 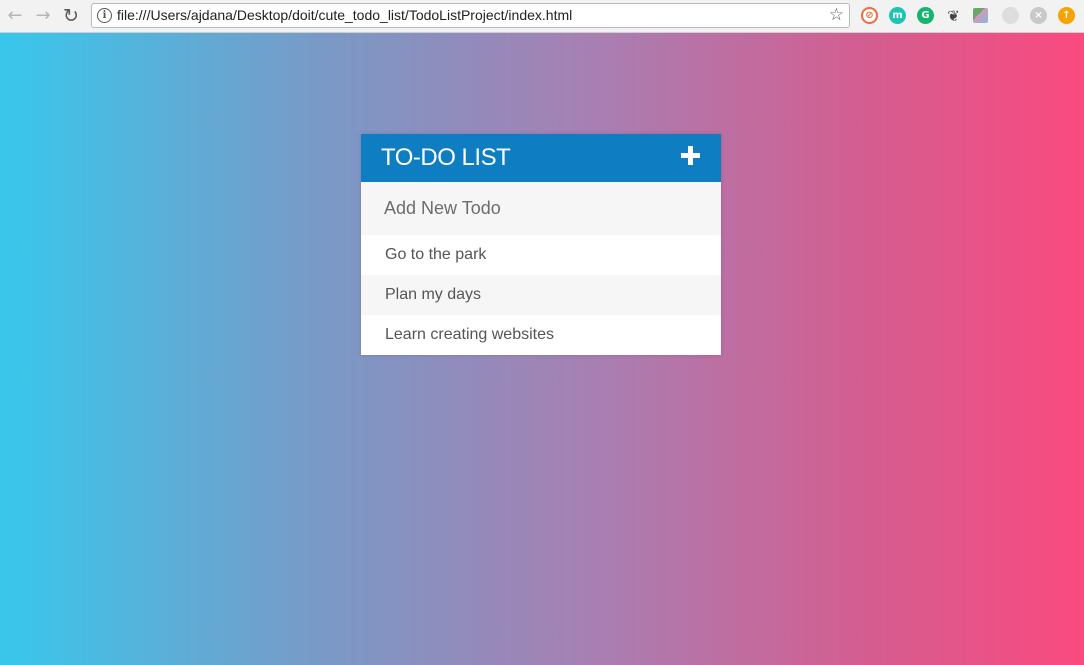 What do you see at coordinates (43, 16) in the screenshot?
I see `forward-arrow-icon: →` at bounding box center [43, 16].